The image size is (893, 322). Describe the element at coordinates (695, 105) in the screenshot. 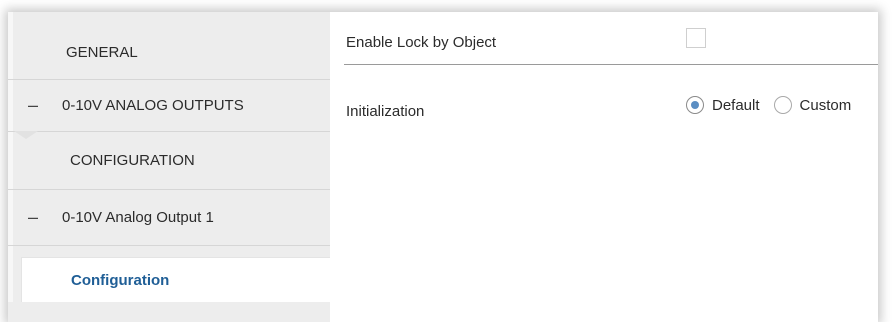

I see `radio-default` at that location.